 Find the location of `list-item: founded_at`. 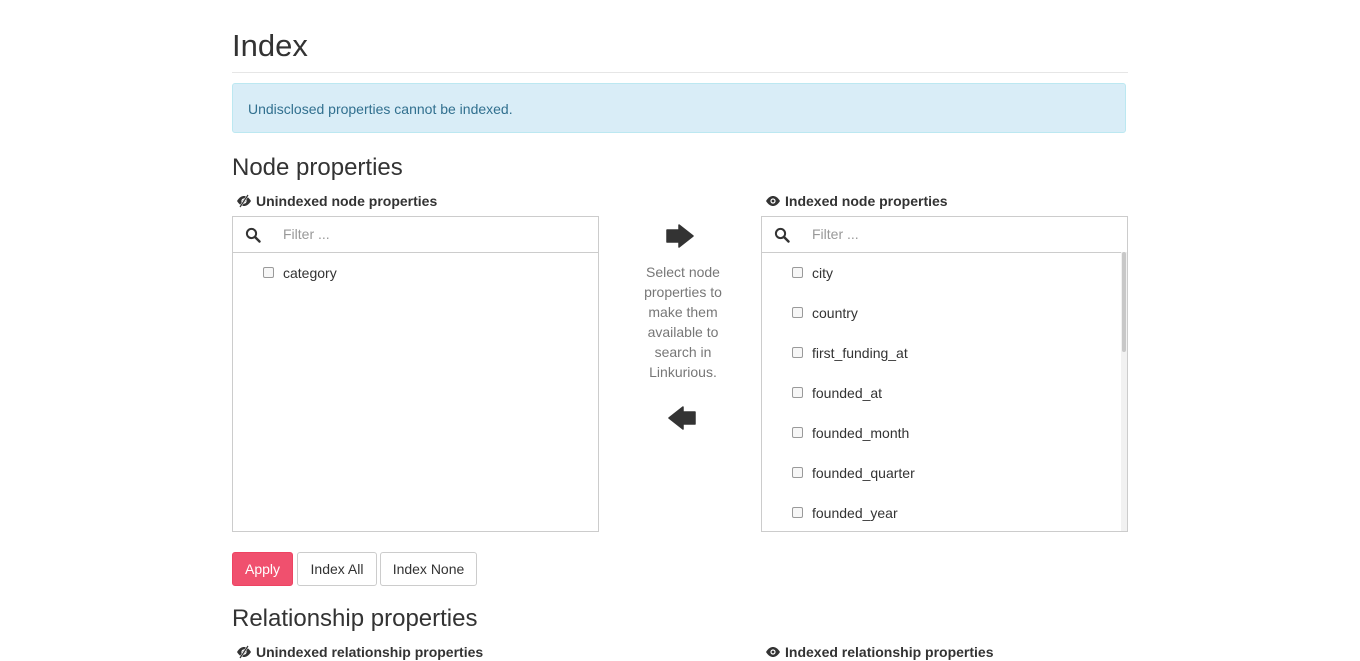

list-item: founded_at is located at coordinates (837, 393).